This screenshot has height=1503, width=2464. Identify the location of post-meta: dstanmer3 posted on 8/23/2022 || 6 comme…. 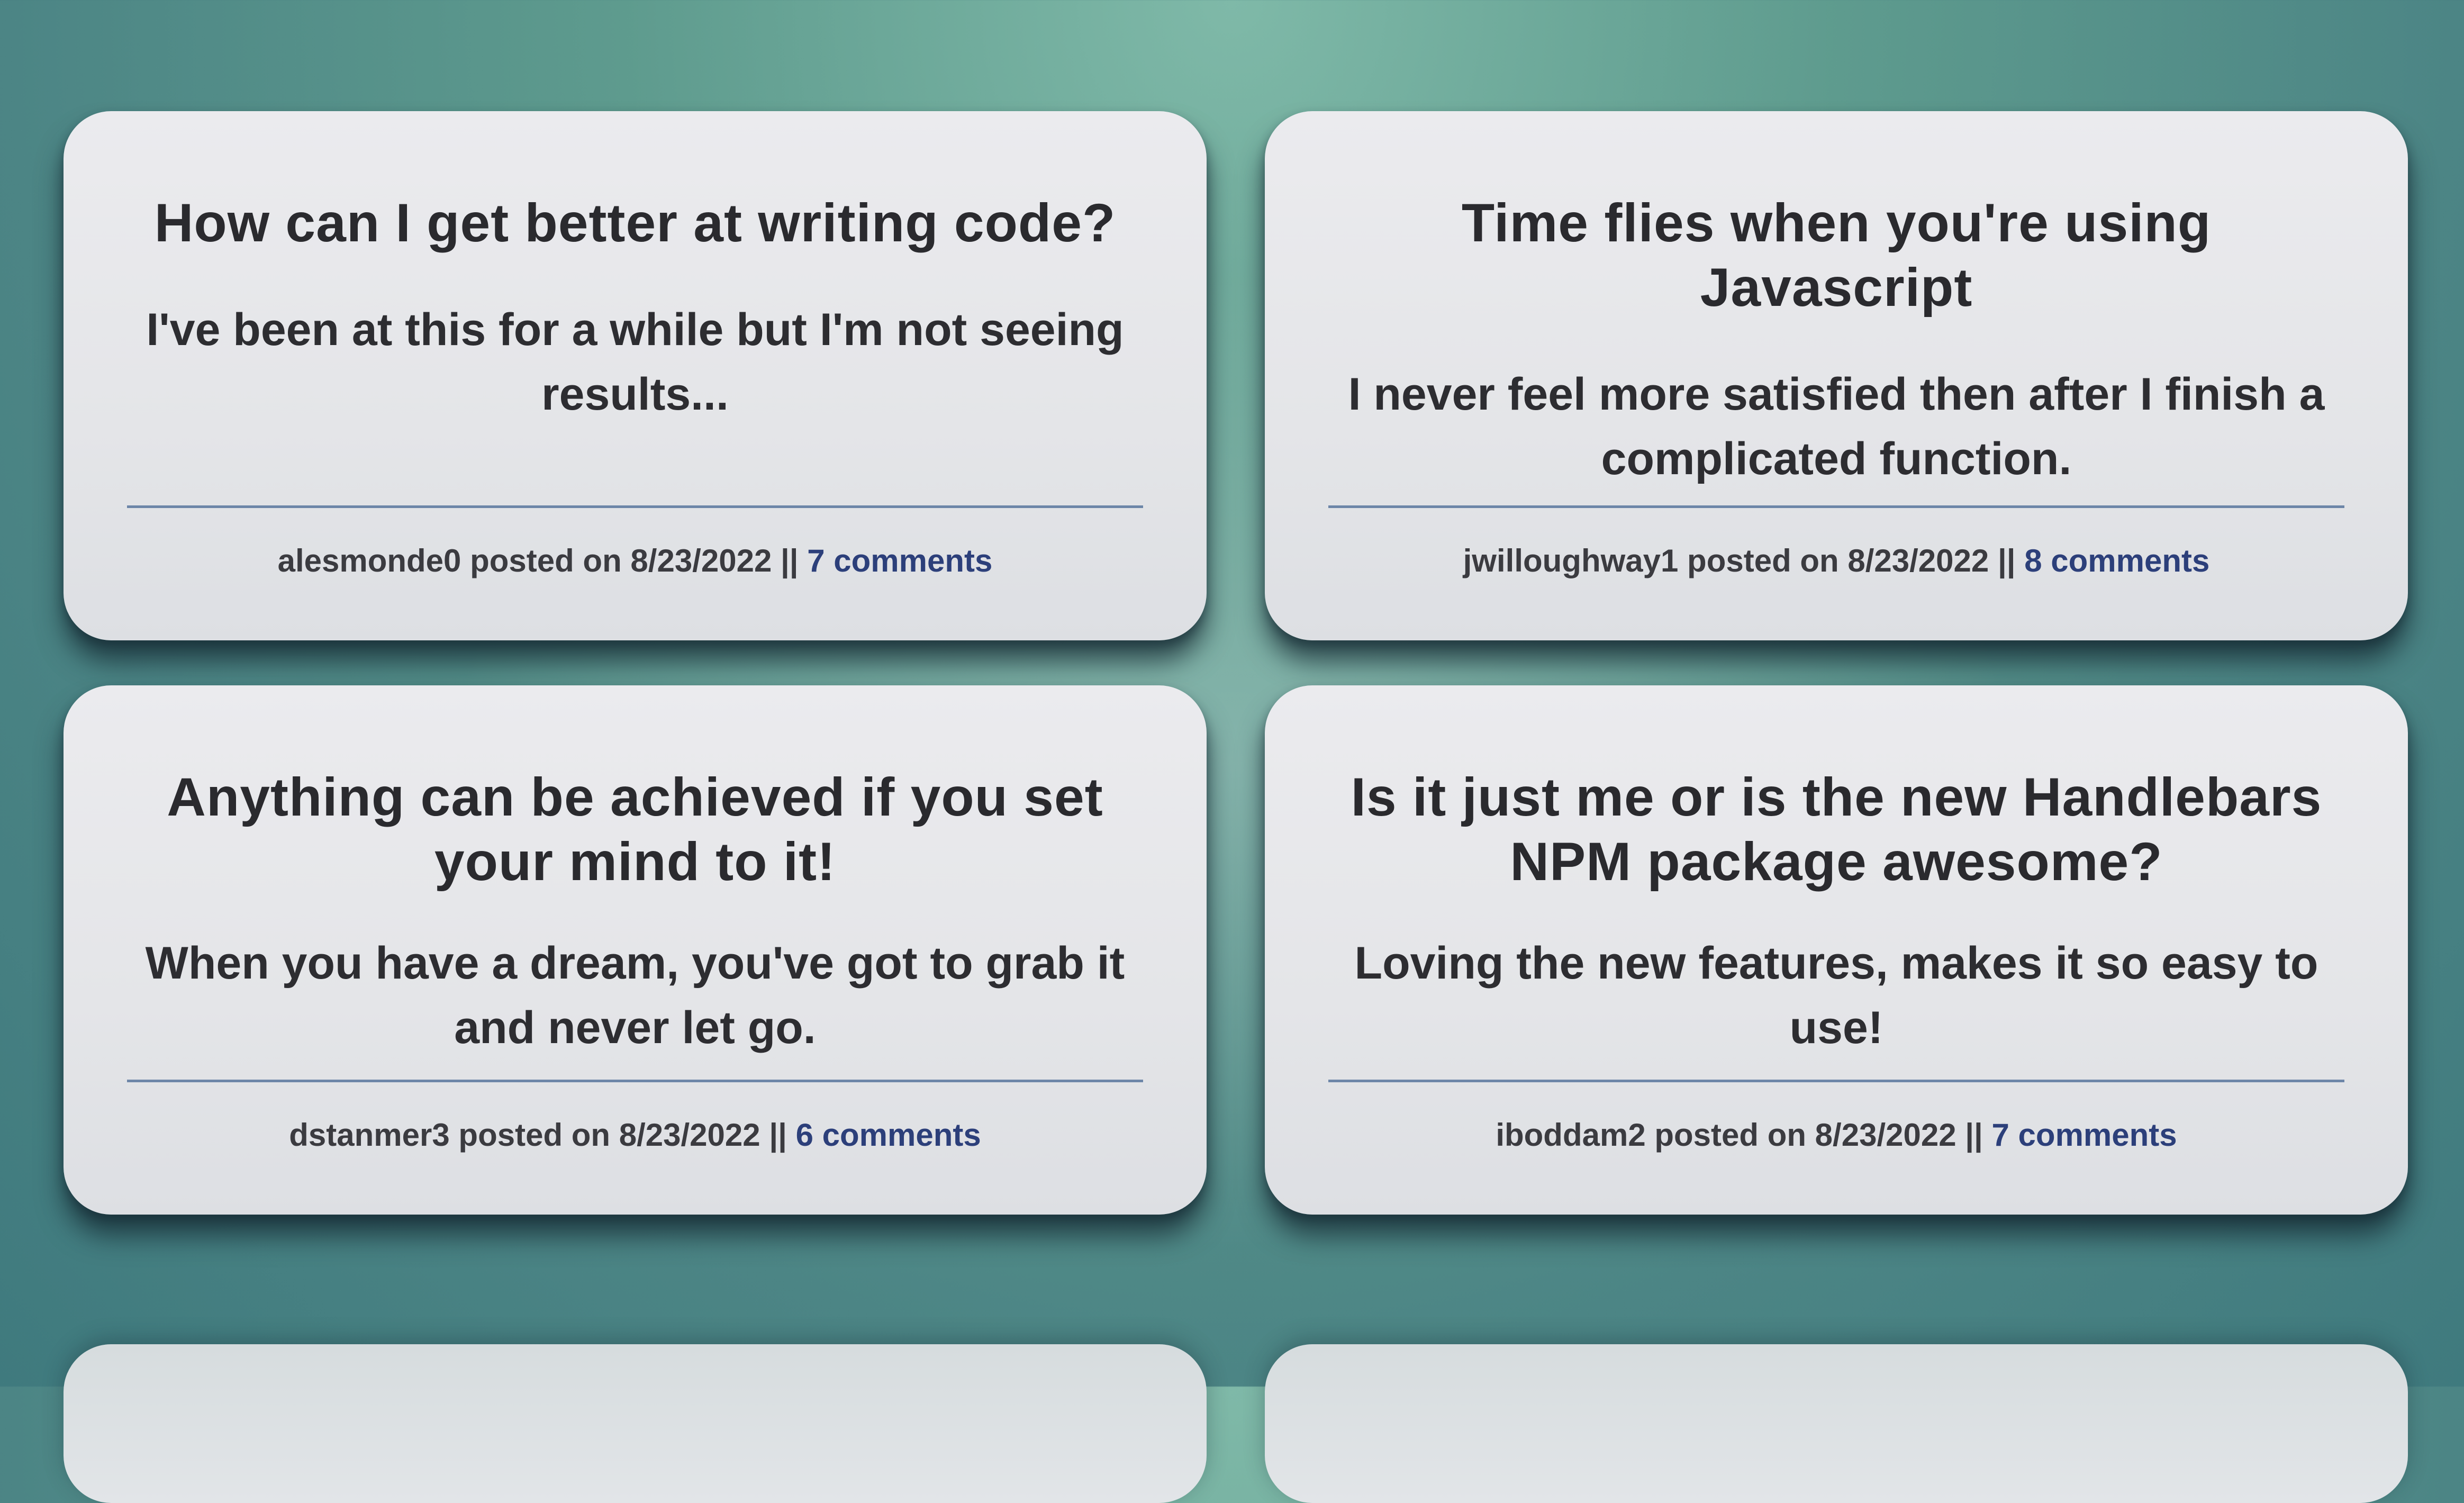
(635, 1135).